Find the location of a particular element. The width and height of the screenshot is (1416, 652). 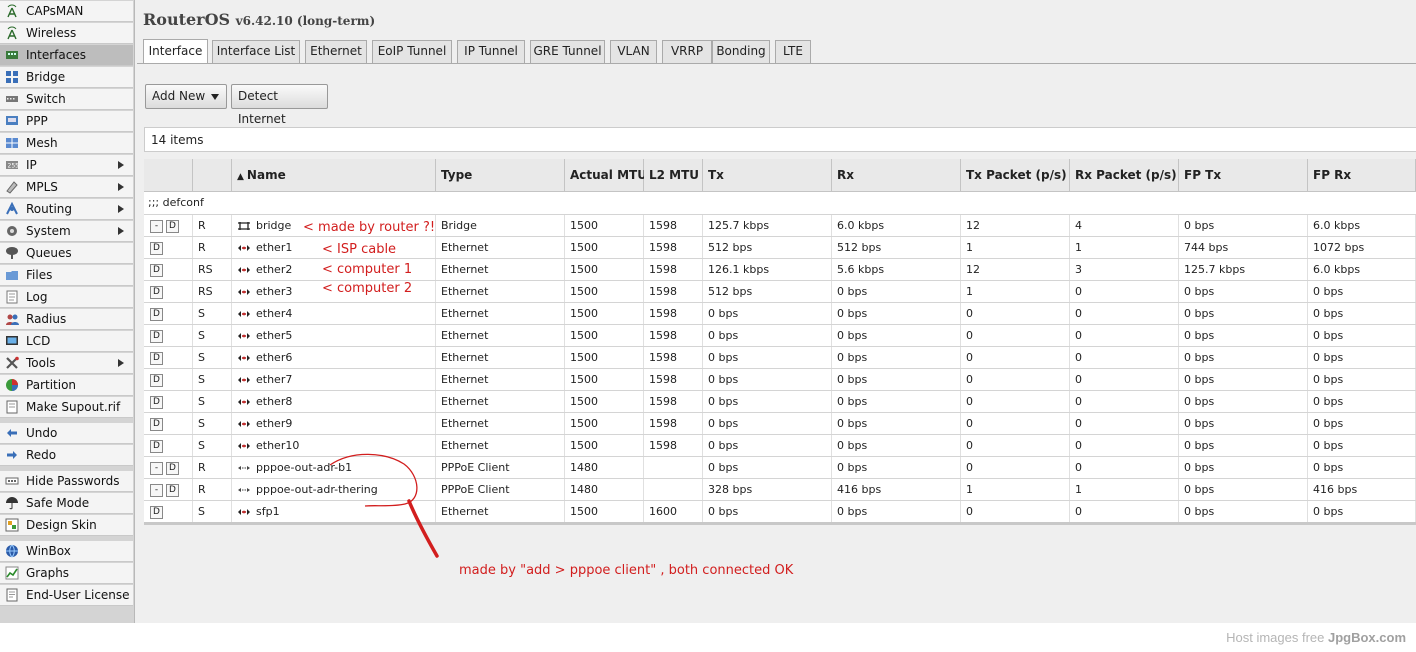

image-host-credit: Host images free JpgBox.com is located at coordinates (1316, 637).